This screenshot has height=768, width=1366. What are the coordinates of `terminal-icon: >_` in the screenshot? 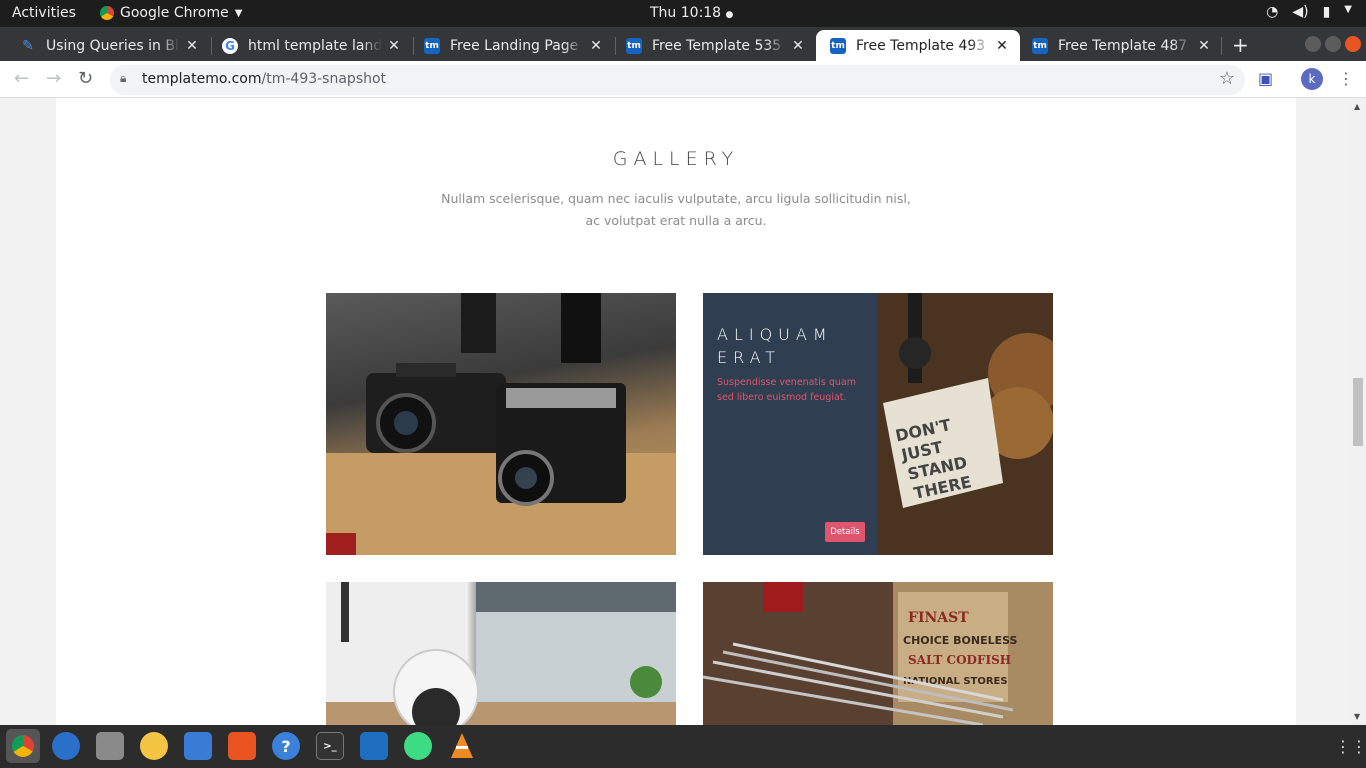 It's located at (330, 746).